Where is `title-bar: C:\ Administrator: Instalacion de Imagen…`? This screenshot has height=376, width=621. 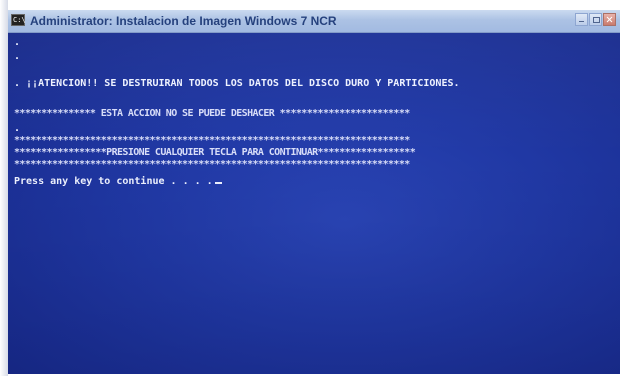
title-bar: C:\ Administrator: Instalacion de Imagen… is located at coordinates (314, 21).